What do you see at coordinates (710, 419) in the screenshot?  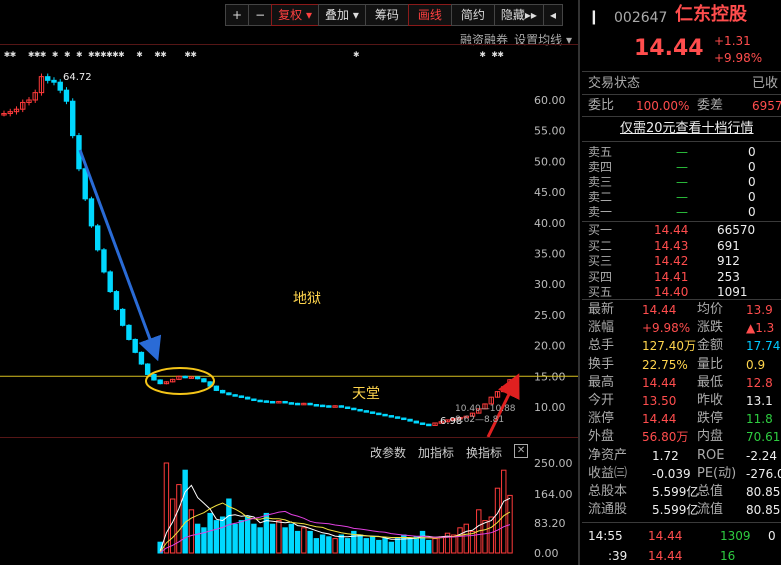 I see `stat-label: 跌停` at bounding box center [710, 419].